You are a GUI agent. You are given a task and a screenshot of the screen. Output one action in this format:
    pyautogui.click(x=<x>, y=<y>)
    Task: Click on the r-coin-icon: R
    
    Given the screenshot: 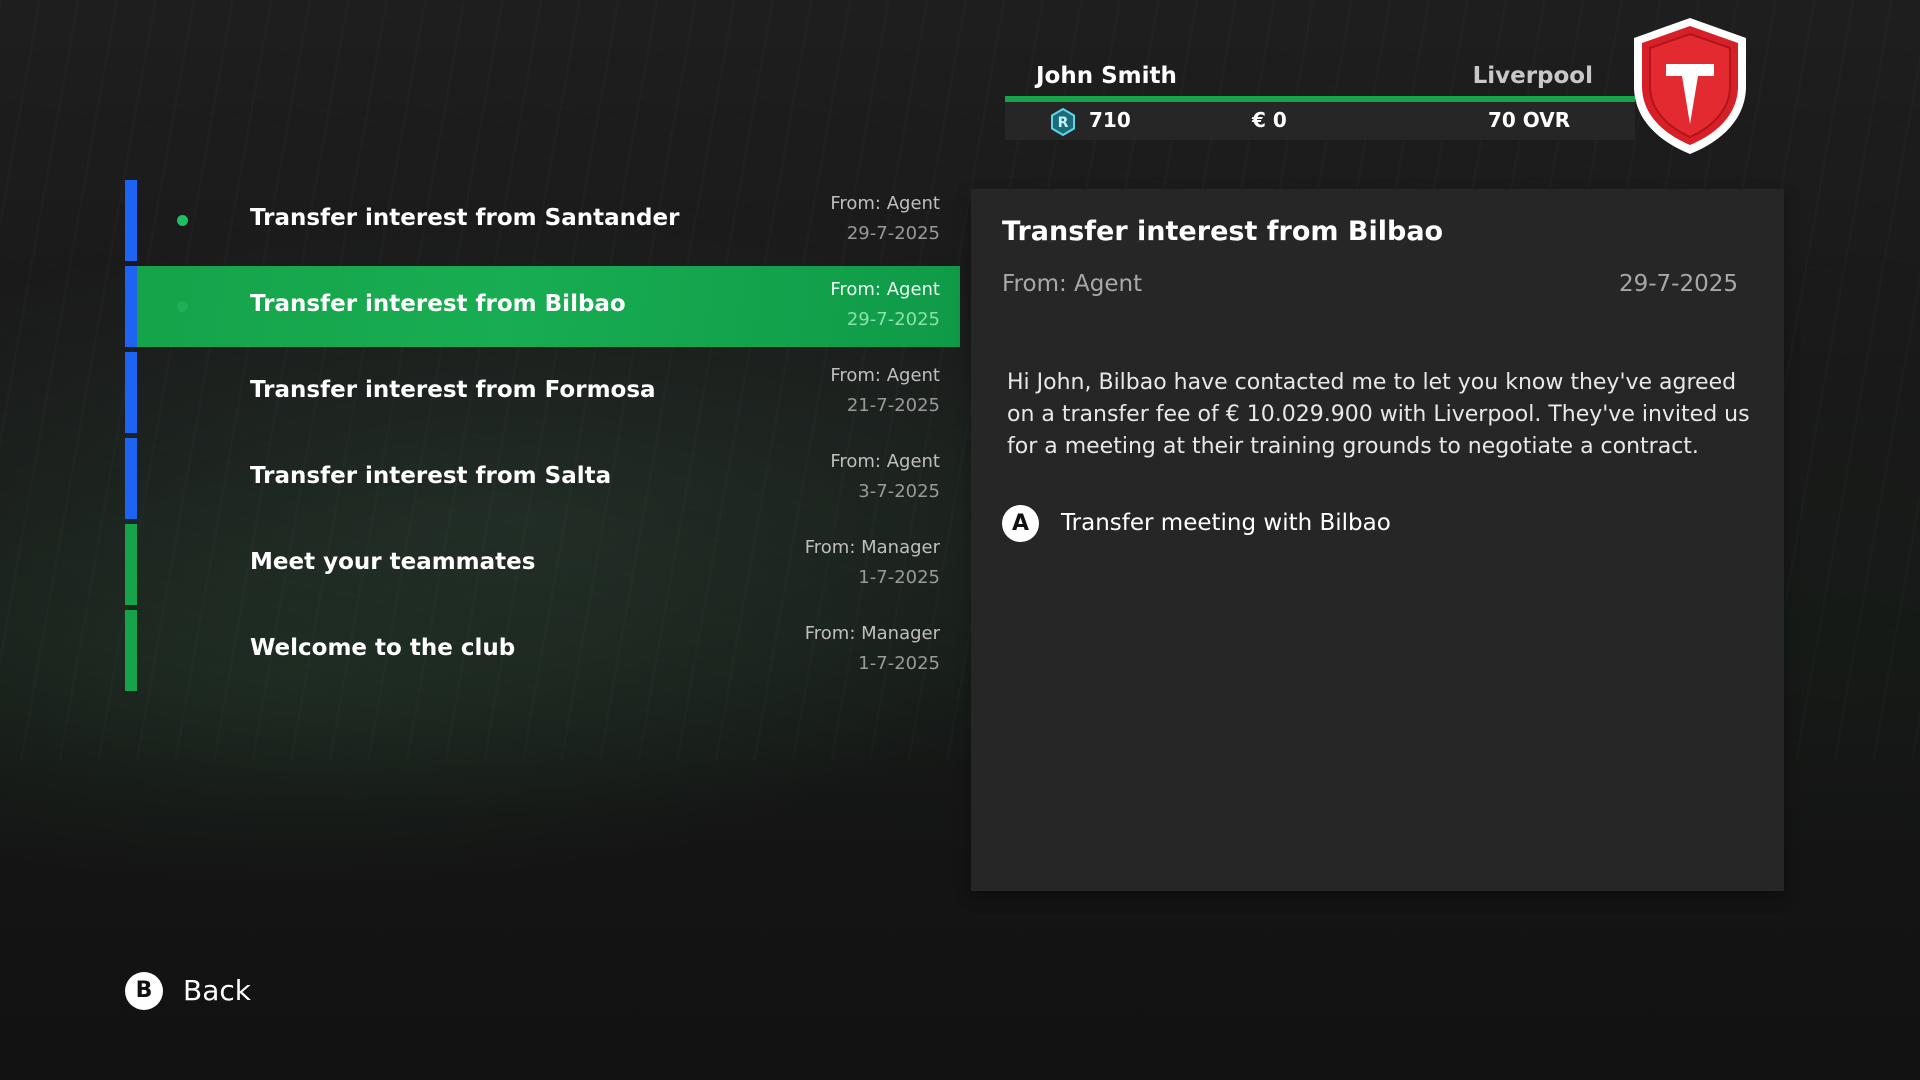 What is the action you would take?
    pyautogui.click(x=1063, y=122)
    